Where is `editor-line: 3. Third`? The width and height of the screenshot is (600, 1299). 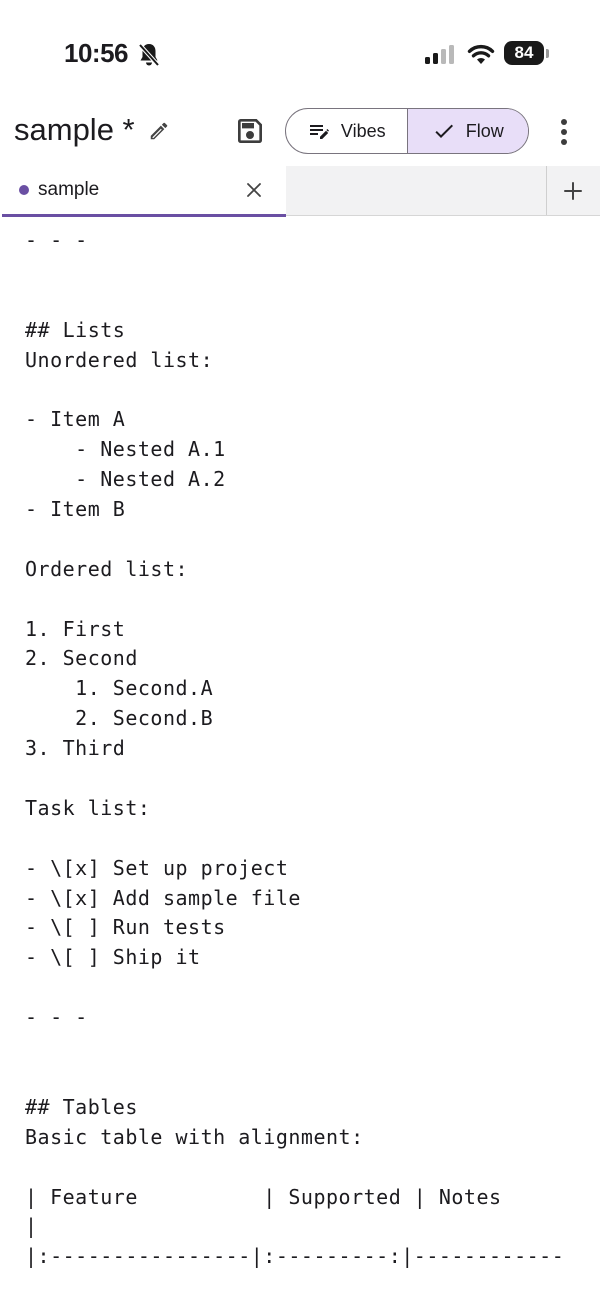
editor-line: 3. Third is located at coordinates (75, 748).